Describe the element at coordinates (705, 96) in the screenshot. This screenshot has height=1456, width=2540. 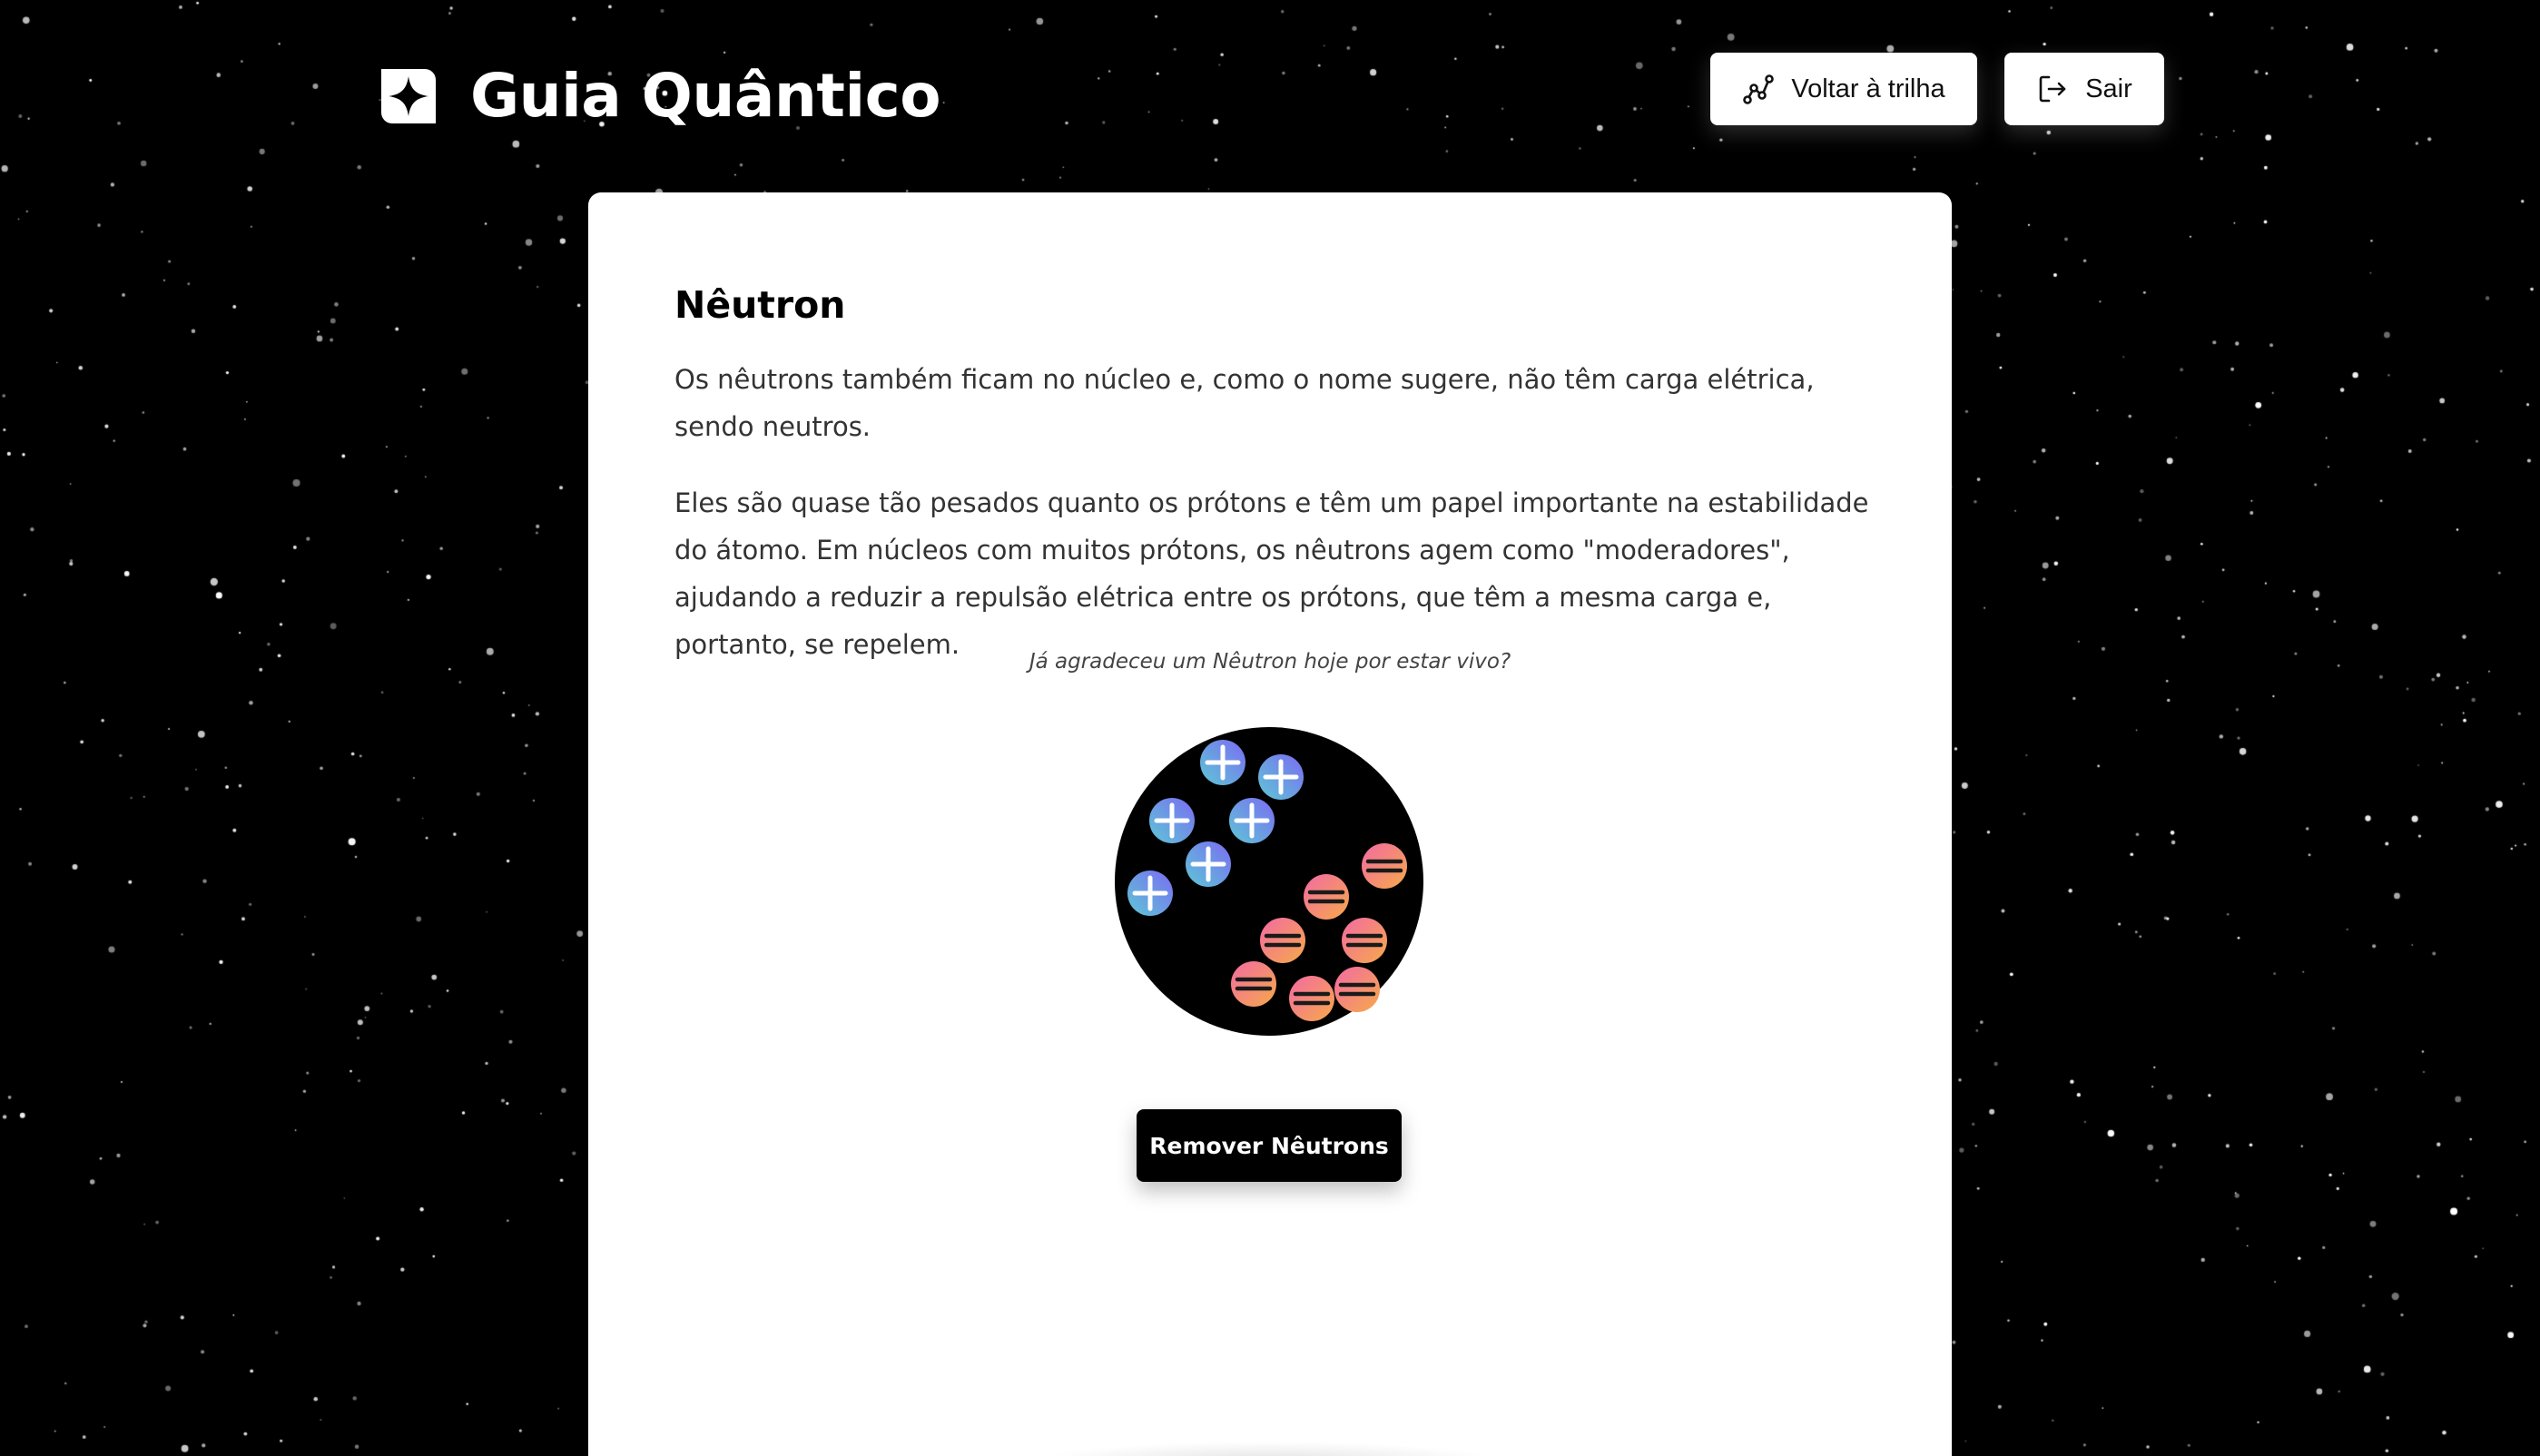
I see `brand-title: Guia Quântico` at that location.